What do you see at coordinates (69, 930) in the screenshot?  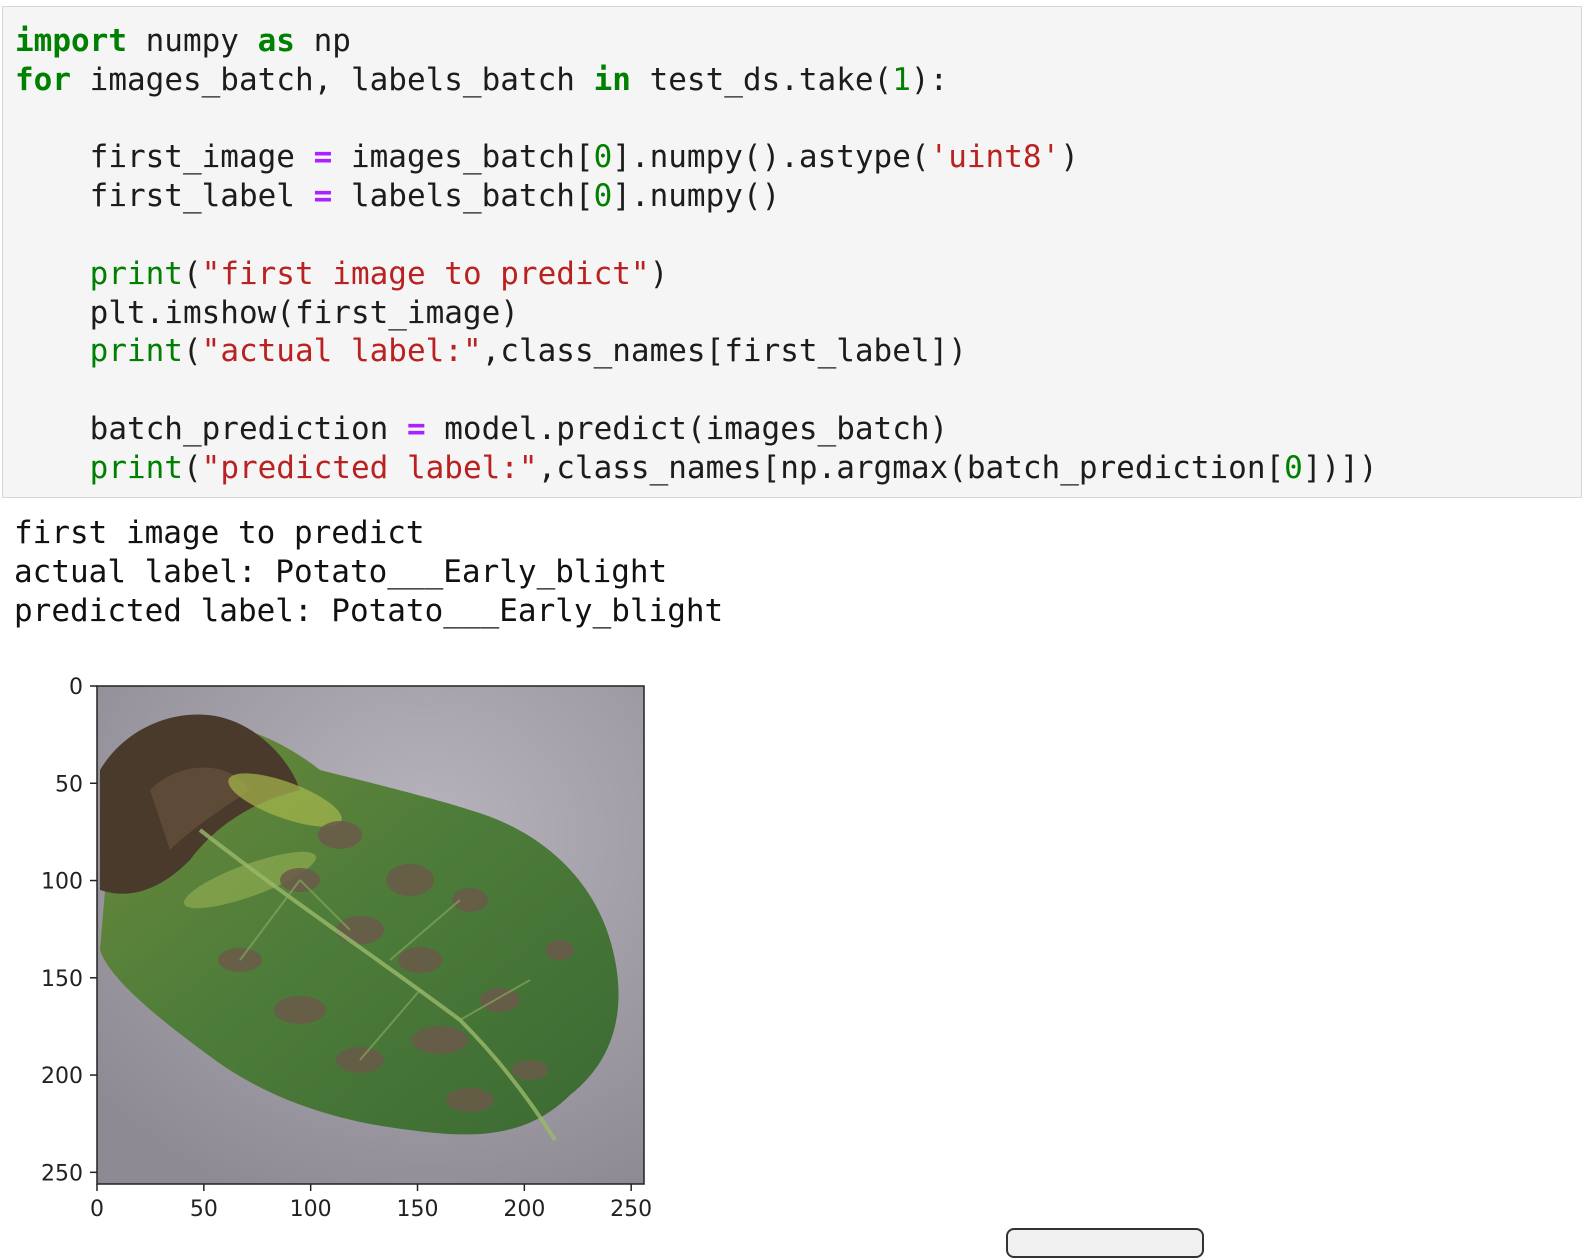 I see `y-axis: 0 50 100 150 200 250` at bounding box center [69, 930].